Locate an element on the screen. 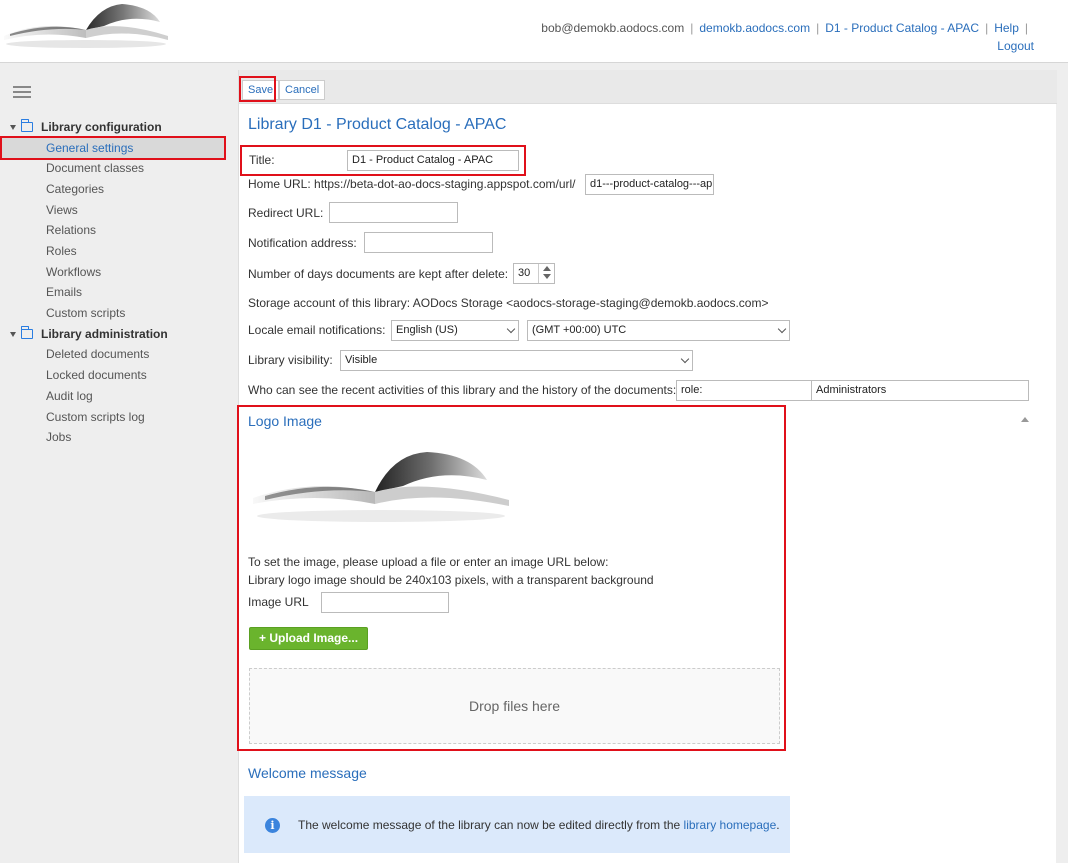 This screenshot has width=1068, height=863. activity-group-input: Administrators is located at coordinates (920, 390).